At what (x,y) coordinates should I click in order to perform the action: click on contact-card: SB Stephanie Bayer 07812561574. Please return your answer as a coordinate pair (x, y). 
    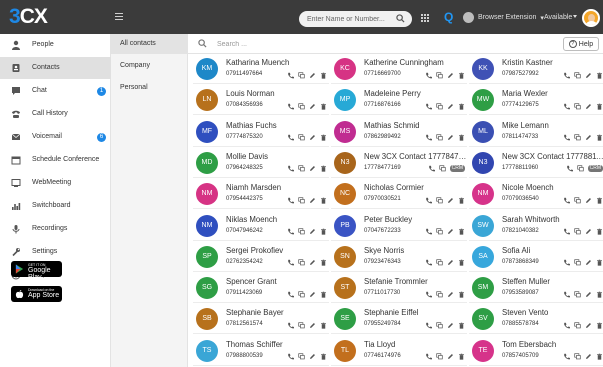
    Looking at the image, I should click on (261, 320).